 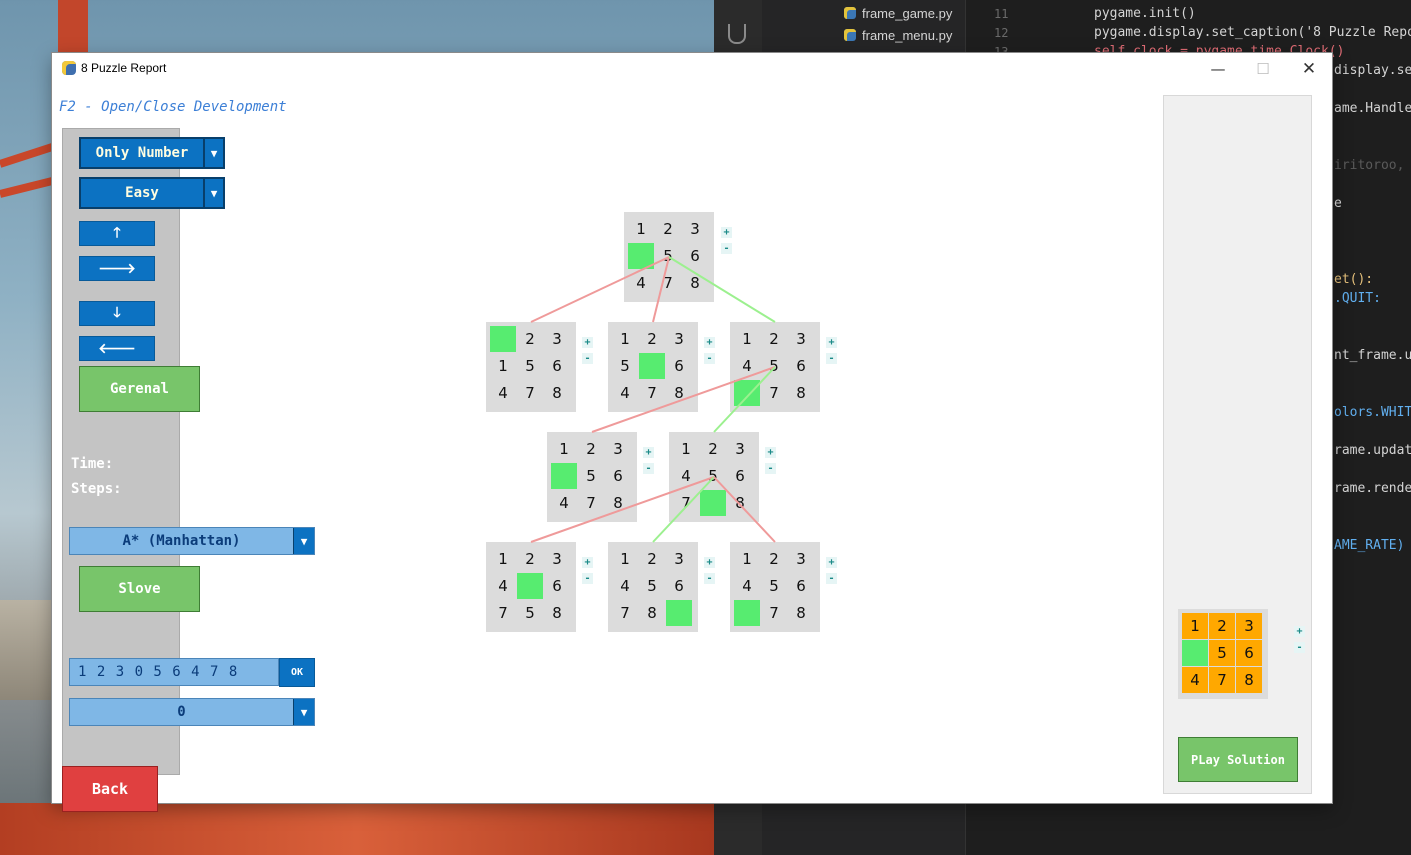 I want to click on minimize-icon: —, so click(x=1218, y=68).